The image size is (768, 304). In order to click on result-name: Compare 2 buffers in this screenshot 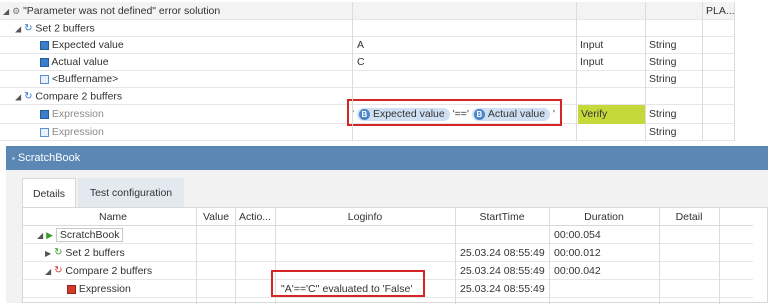, I will do `click(109, 271)`.